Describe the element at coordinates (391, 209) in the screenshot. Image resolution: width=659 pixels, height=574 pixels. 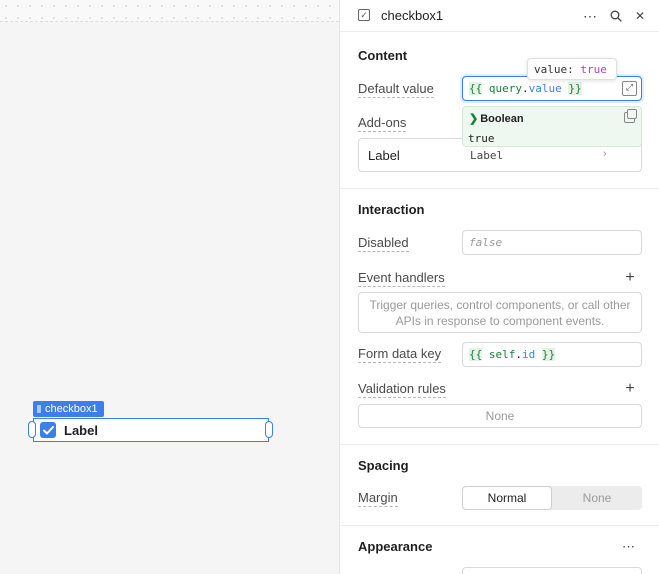
I see `interaction-section-title: Interaction` at that location.